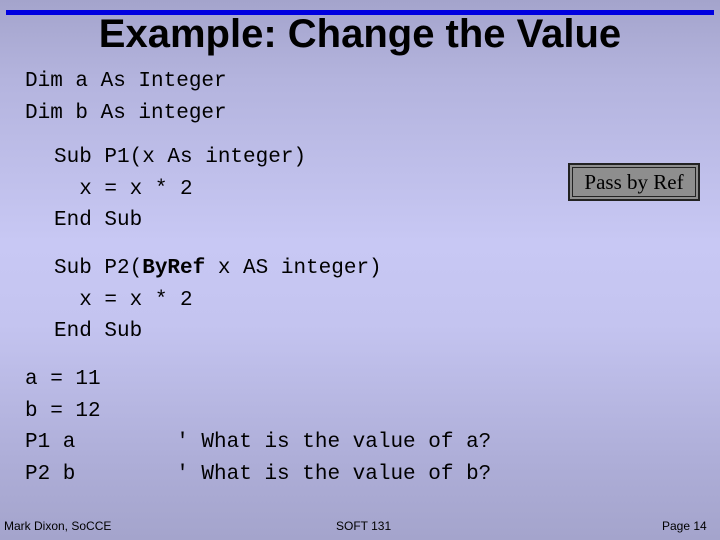 This screenshot has height=540, width=720. Describe the element at coordinates (180, 157) in the screenshot. I see `code-line: Sub P1(x As integer)` at that location.